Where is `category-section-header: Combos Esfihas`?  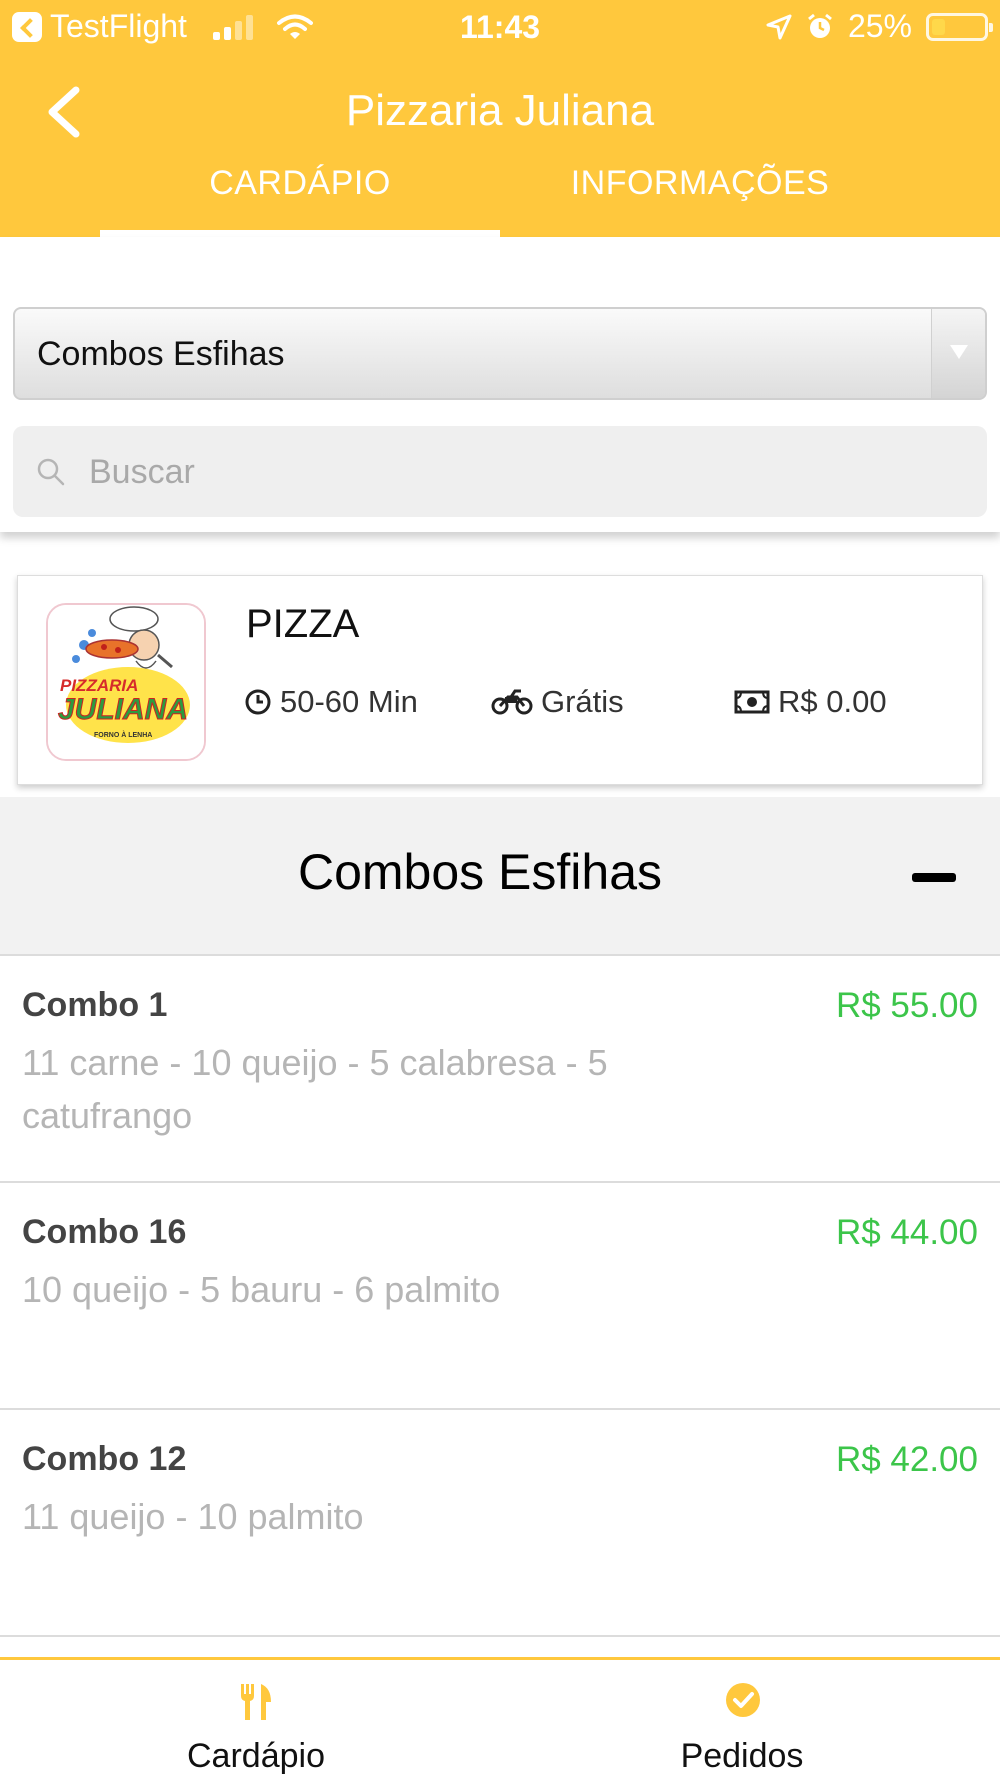 category-section-header: Combos Esfihas is located at coordinates (500, 876).